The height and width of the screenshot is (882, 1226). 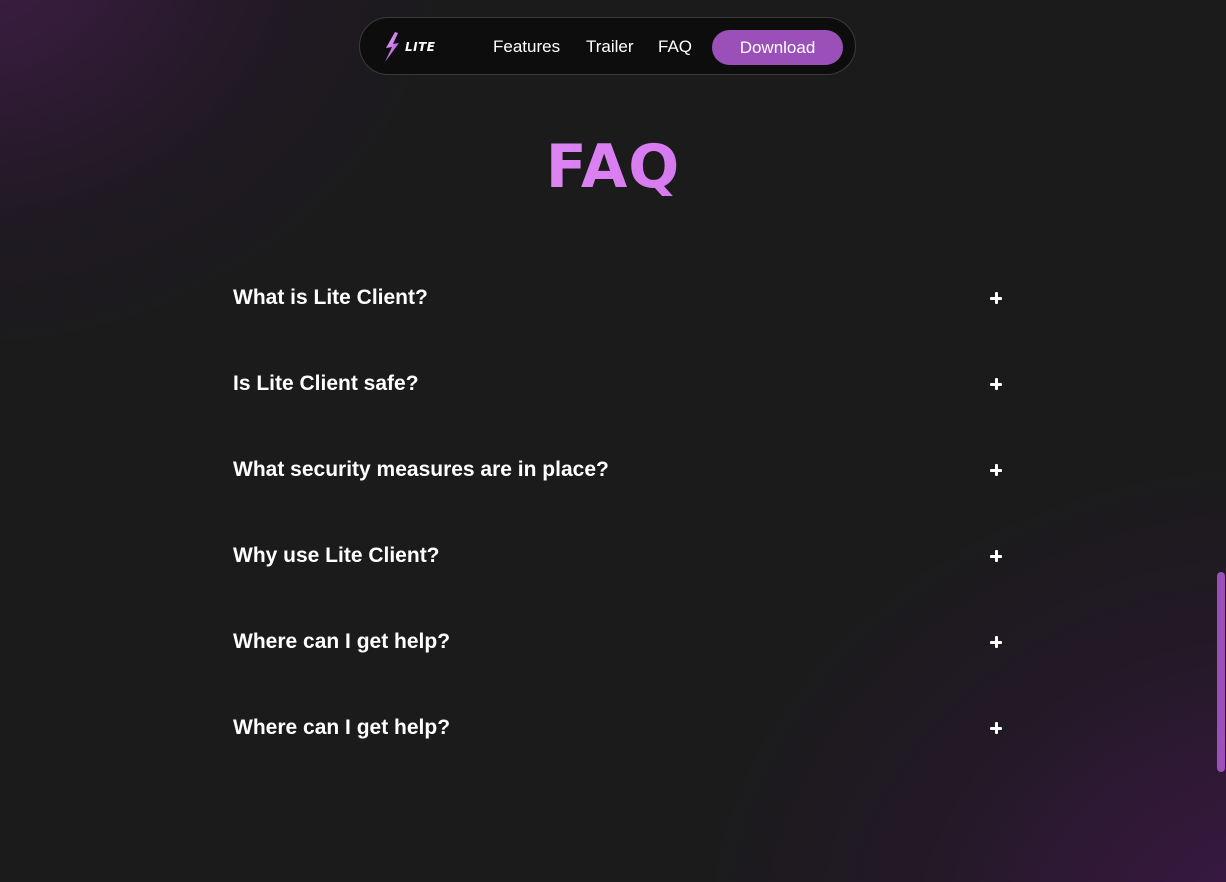 What do you see at coordinates (330, 297) in the screenshot?
I see `faq-question: What is Lite Client?` at bounding box center [330, 297].